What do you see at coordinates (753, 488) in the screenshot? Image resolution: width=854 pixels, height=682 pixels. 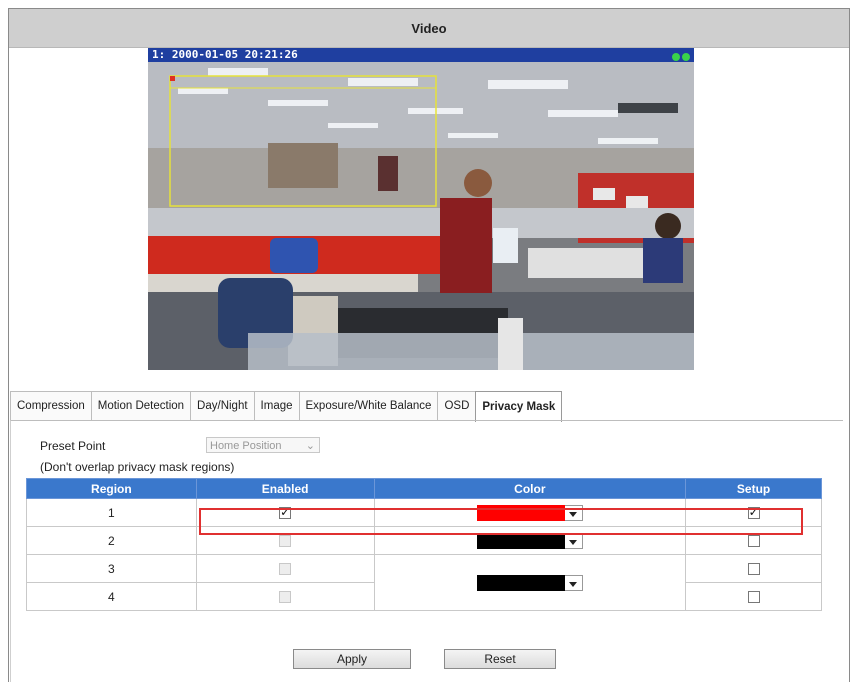 I see `column-header-setup: Setup` at bounding box center [753, 488].